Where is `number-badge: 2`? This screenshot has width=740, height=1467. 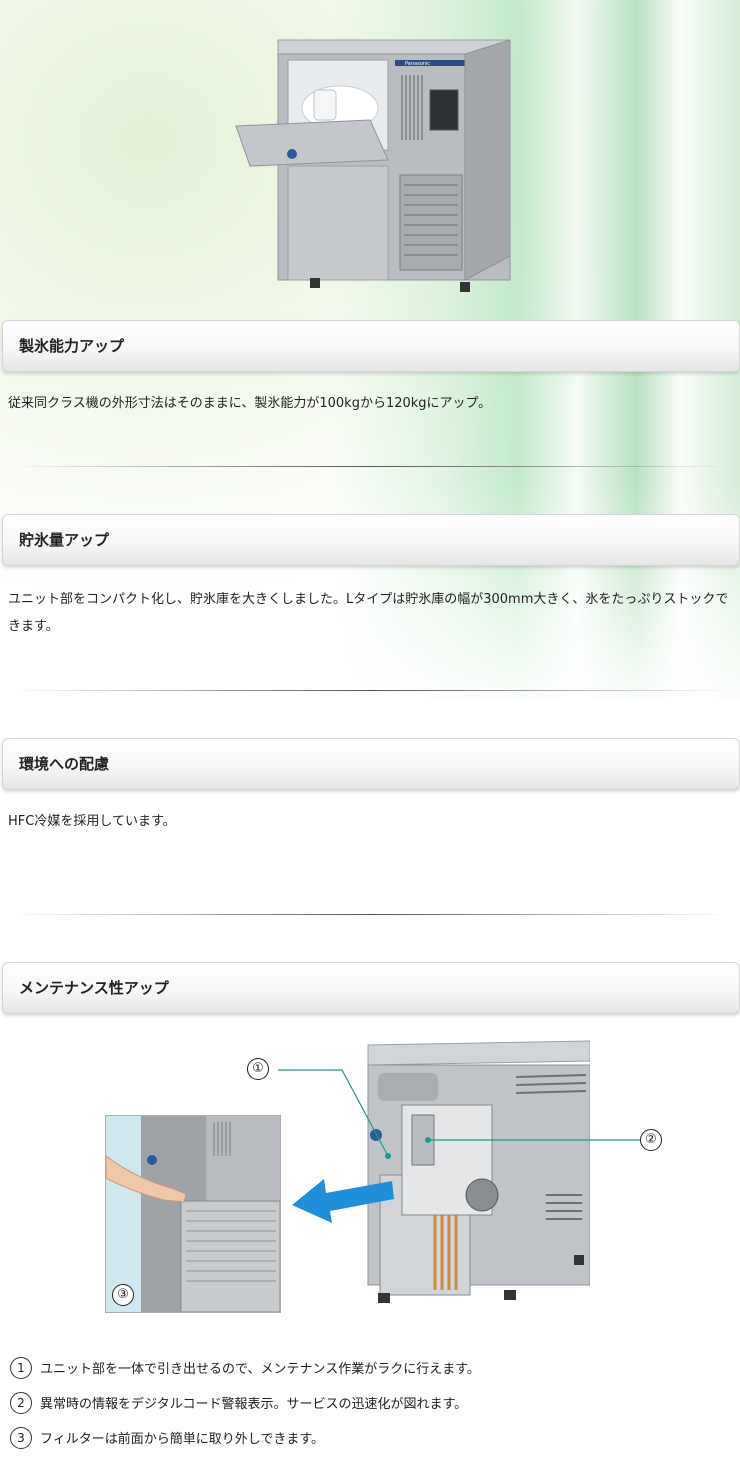 number-badge: 2 is located at coordinates (21, 1402).